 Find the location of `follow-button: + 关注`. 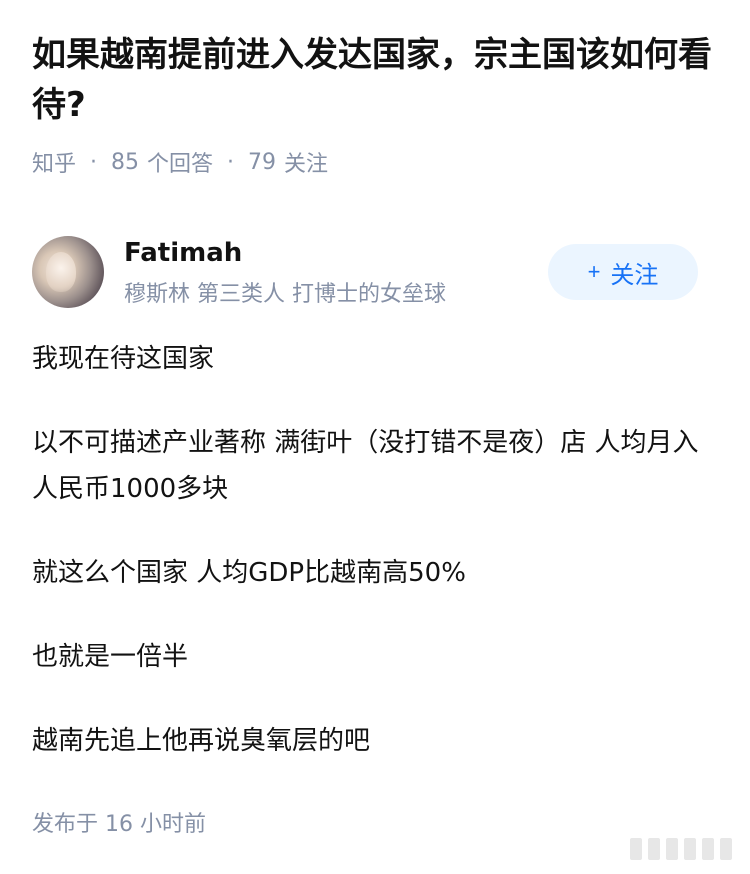

follow-button: + 关注 is located at coordinates (623, 272).